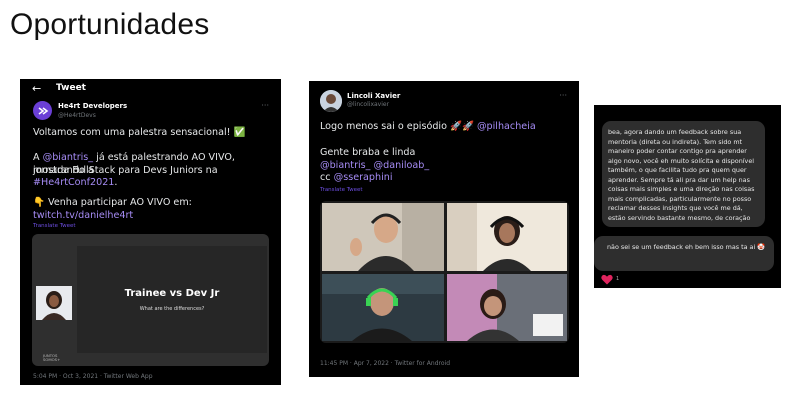  What do you see at coordinates (368, 152) in the screenshot?
I see `tweet-text-line: Gente braba e linda` at bounding box center [368, 152].